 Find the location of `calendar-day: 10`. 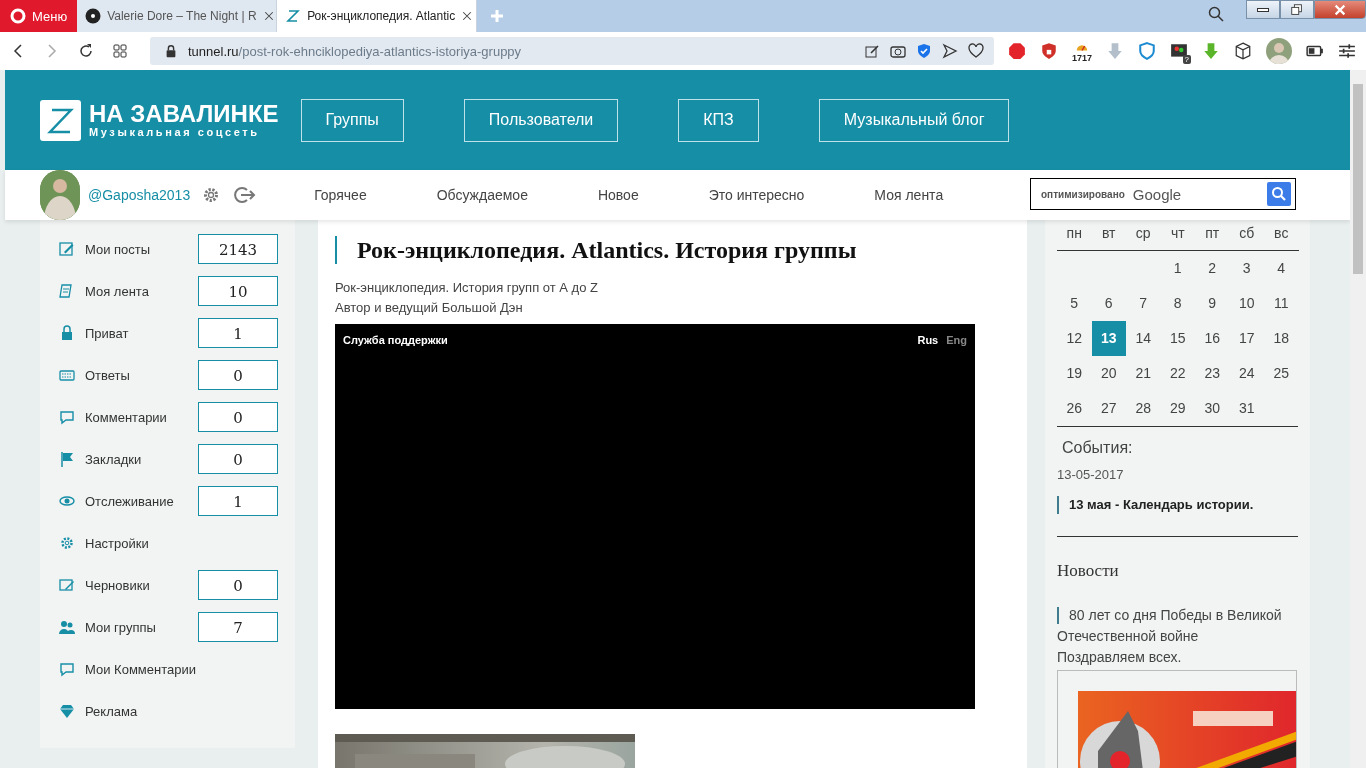

calendar-day: 10 is located at coordinates (1246, 303).